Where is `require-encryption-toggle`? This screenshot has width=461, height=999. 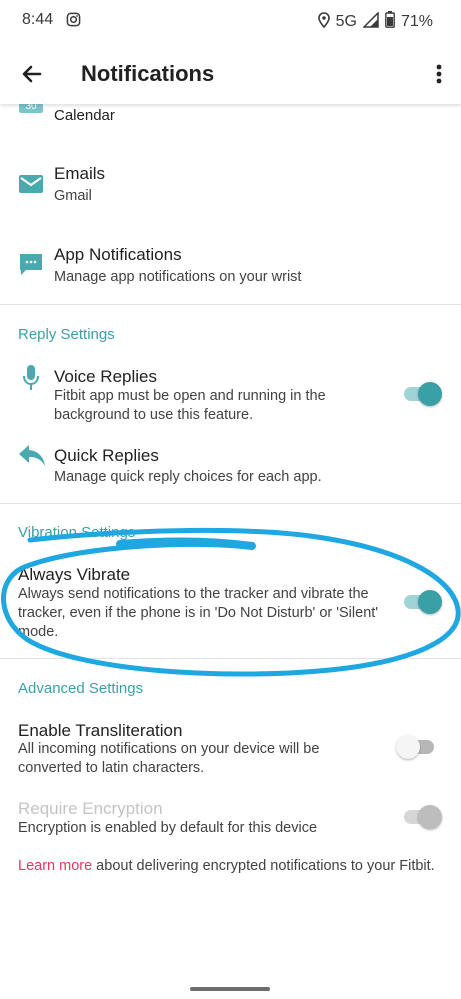
require-encryption-toggle is located at coordinates (423, 817).